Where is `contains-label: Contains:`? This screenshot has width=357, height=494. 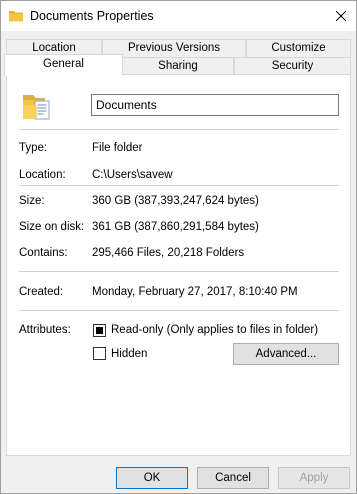
contains-label: Contains: is located at coordinates (43, 253).